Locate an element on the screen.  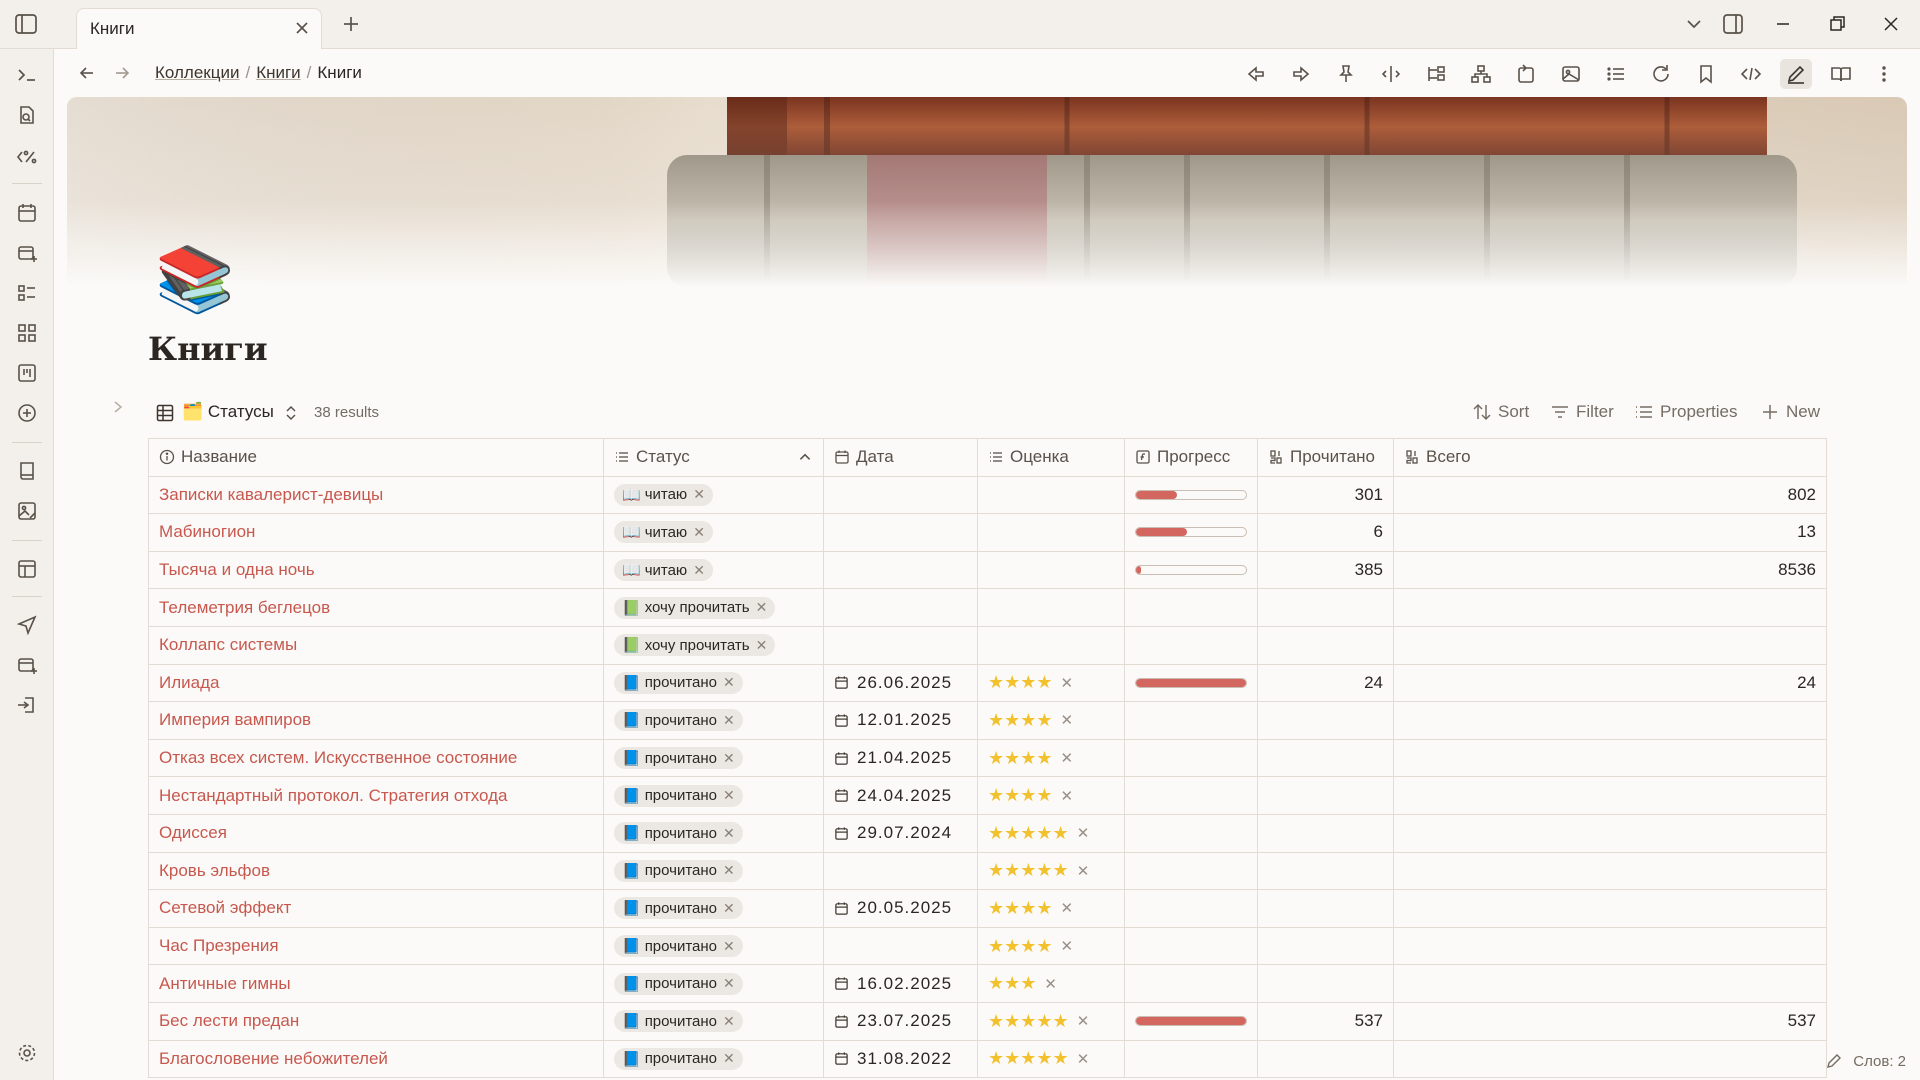
cell-name: Записки кавалерист-девицы is located at coordinates (376, 495).